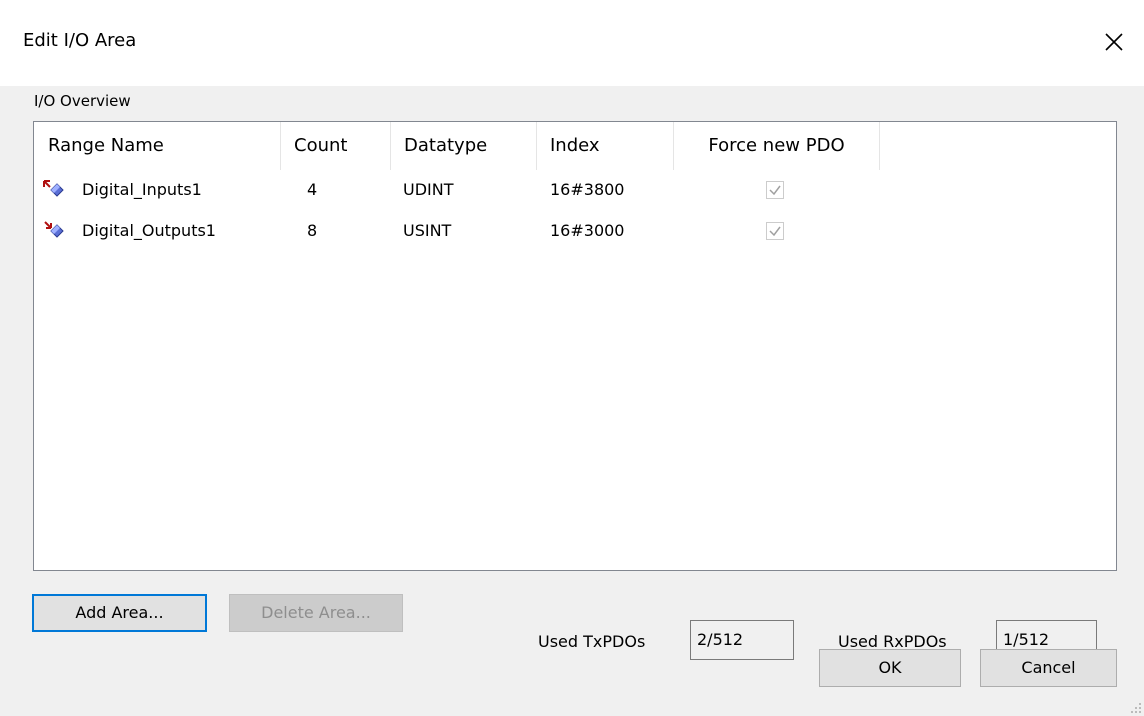 The image size is (1144, 716). What do you see at coordinates (592, 641) in the screenshot?
I see `used-txpdos-label: Used TxPDOs` at bounding box center [592, 641].